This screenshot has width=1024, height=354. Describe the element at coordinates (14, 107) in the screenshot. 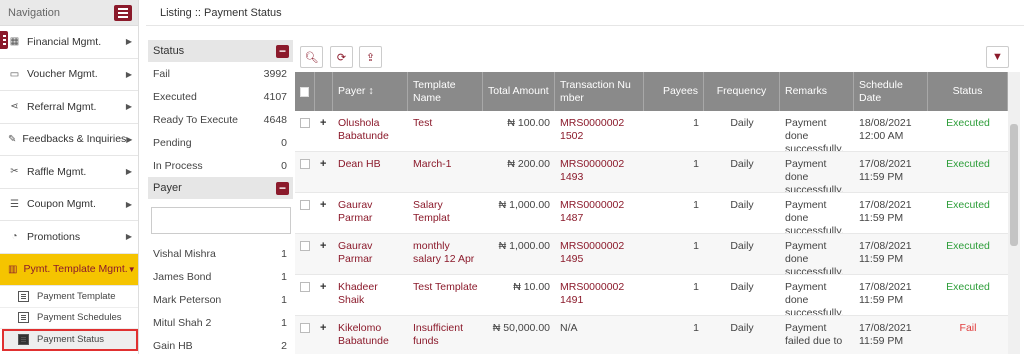

I see `share-icon: ⋖` at that location.